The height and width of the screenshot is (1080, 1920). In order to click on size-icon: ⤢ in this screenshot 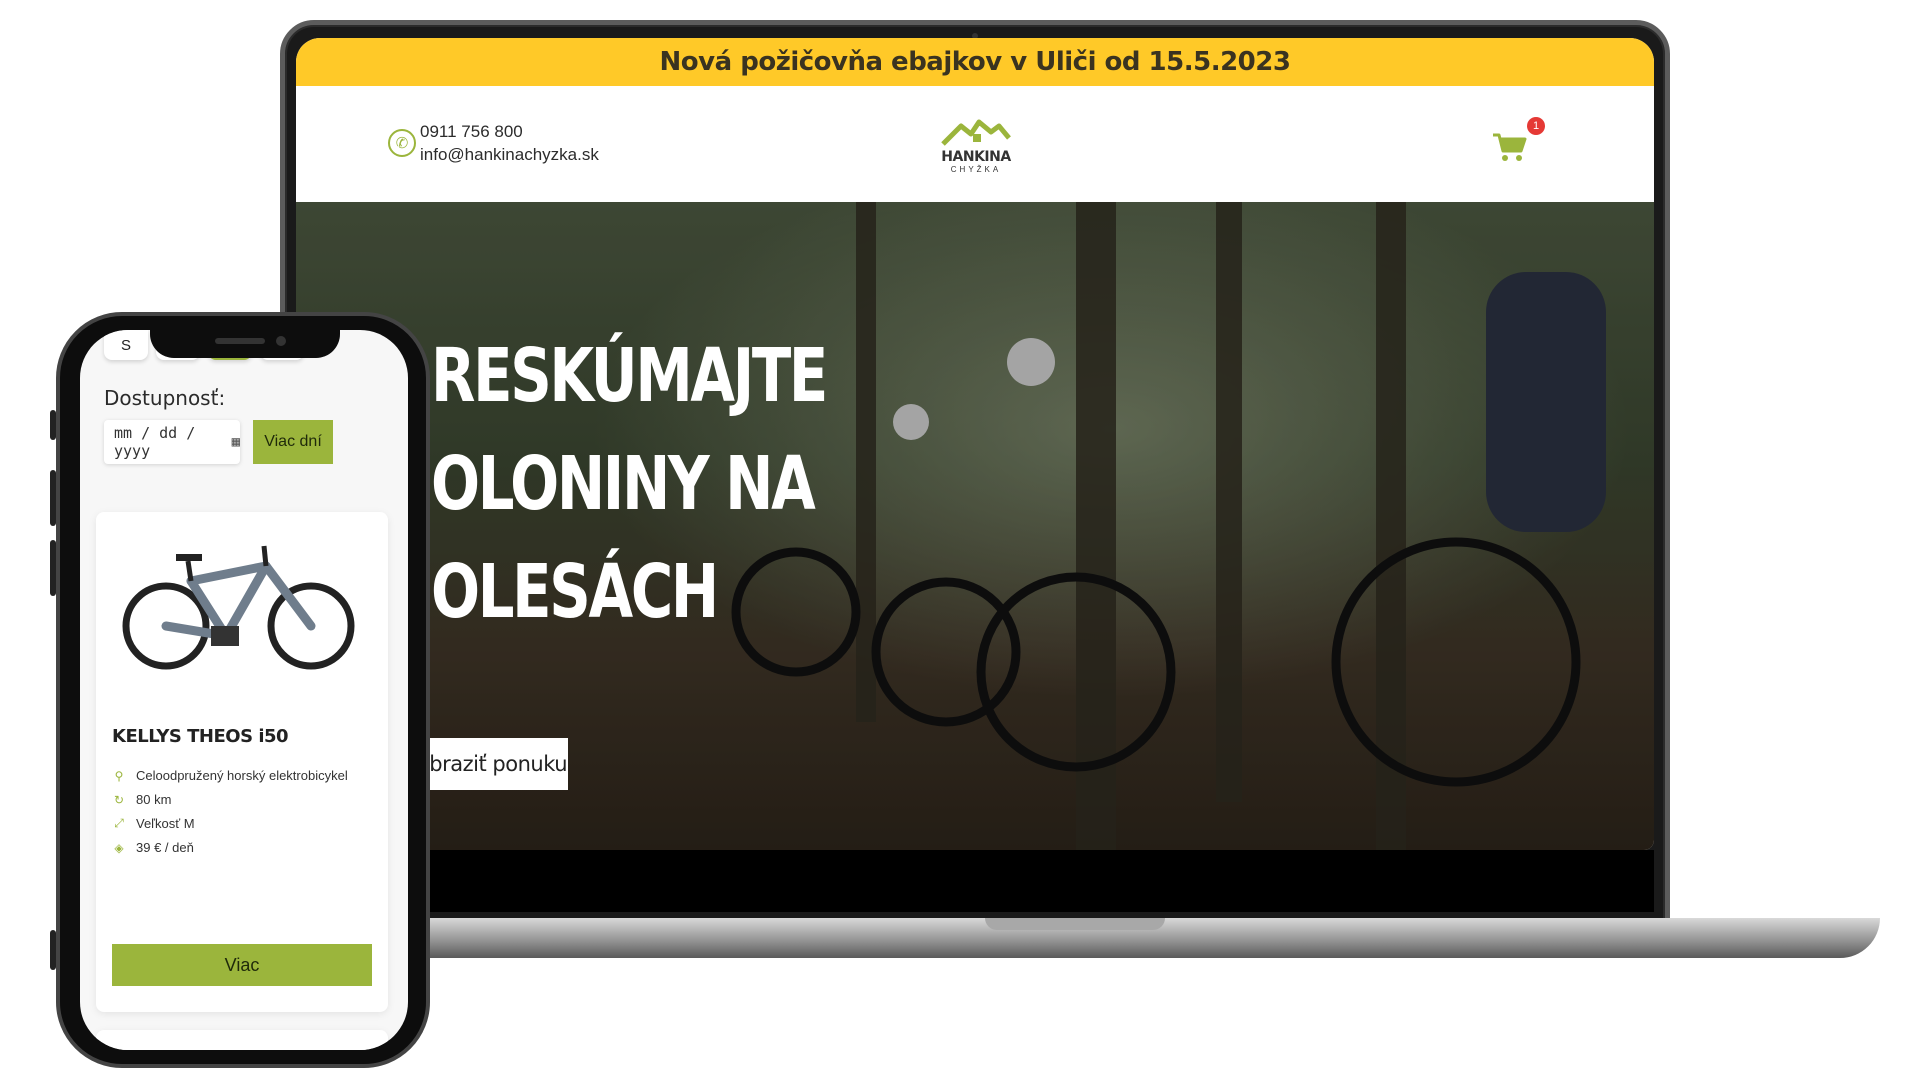, I will do `click(119, 823)`.